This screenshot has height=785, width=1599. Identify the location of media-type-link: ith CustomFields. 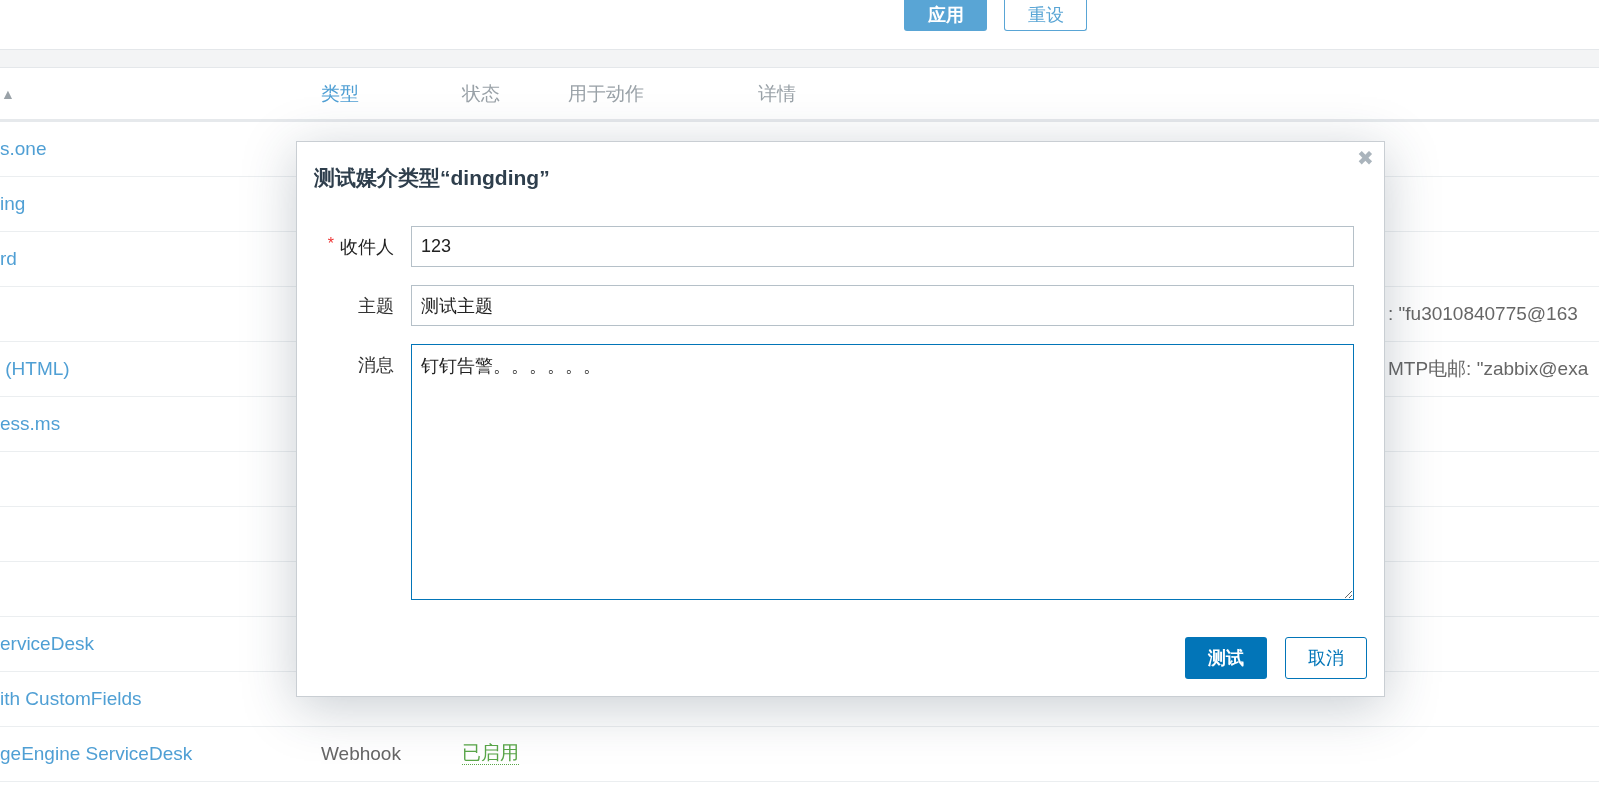
(71, 699).